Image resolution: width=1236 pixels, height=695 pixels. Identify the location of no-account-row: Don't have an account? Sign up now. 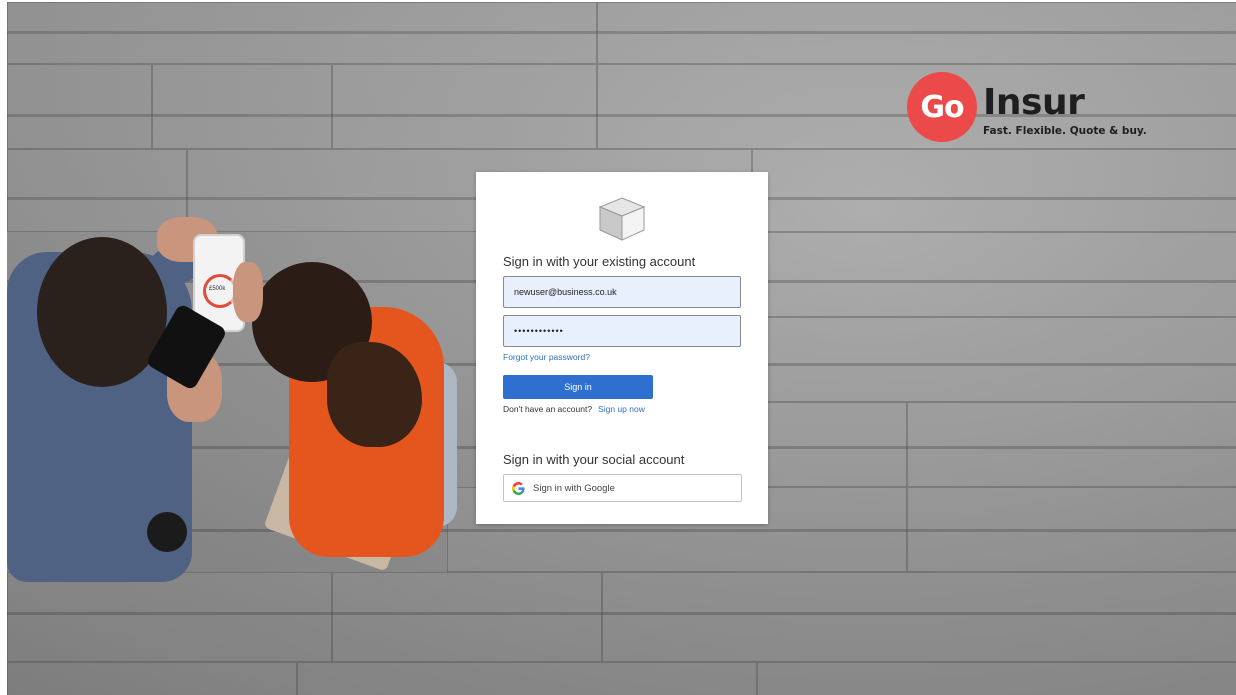
(574, 409).